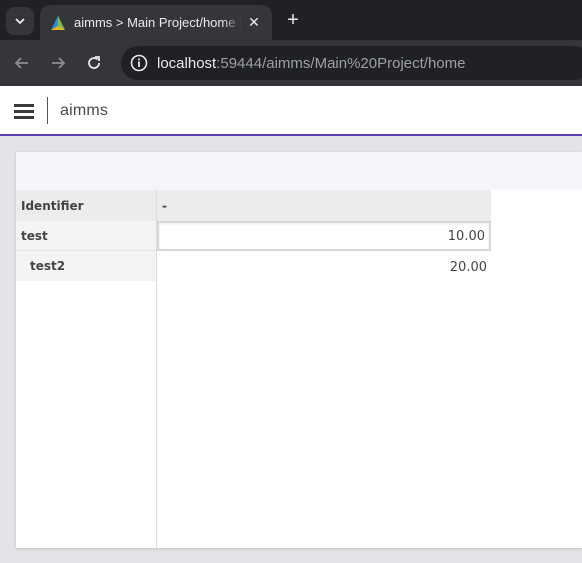  I want to click on tab-title: aimms > Main Project/home | A, so click(158, 22).